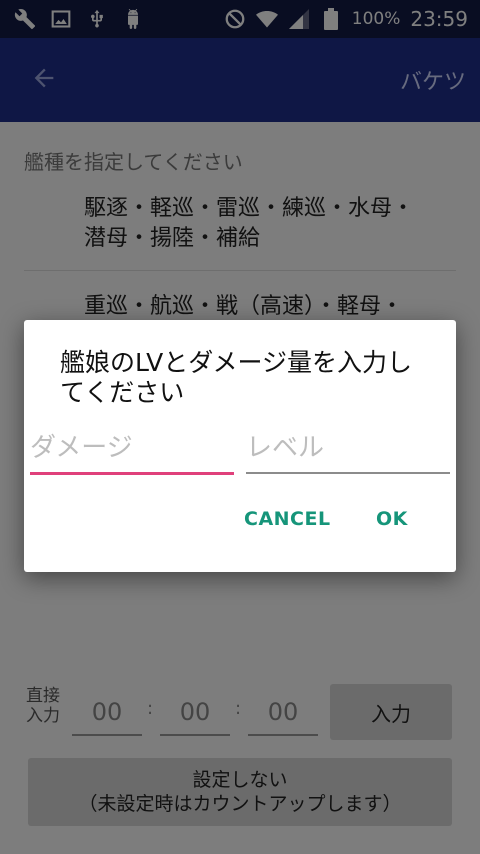 The height and width of the screenshot is (854, 480). Describe the element at coordinates (392, 519) in the screenshot. I see `ok-button: OK` at that location.